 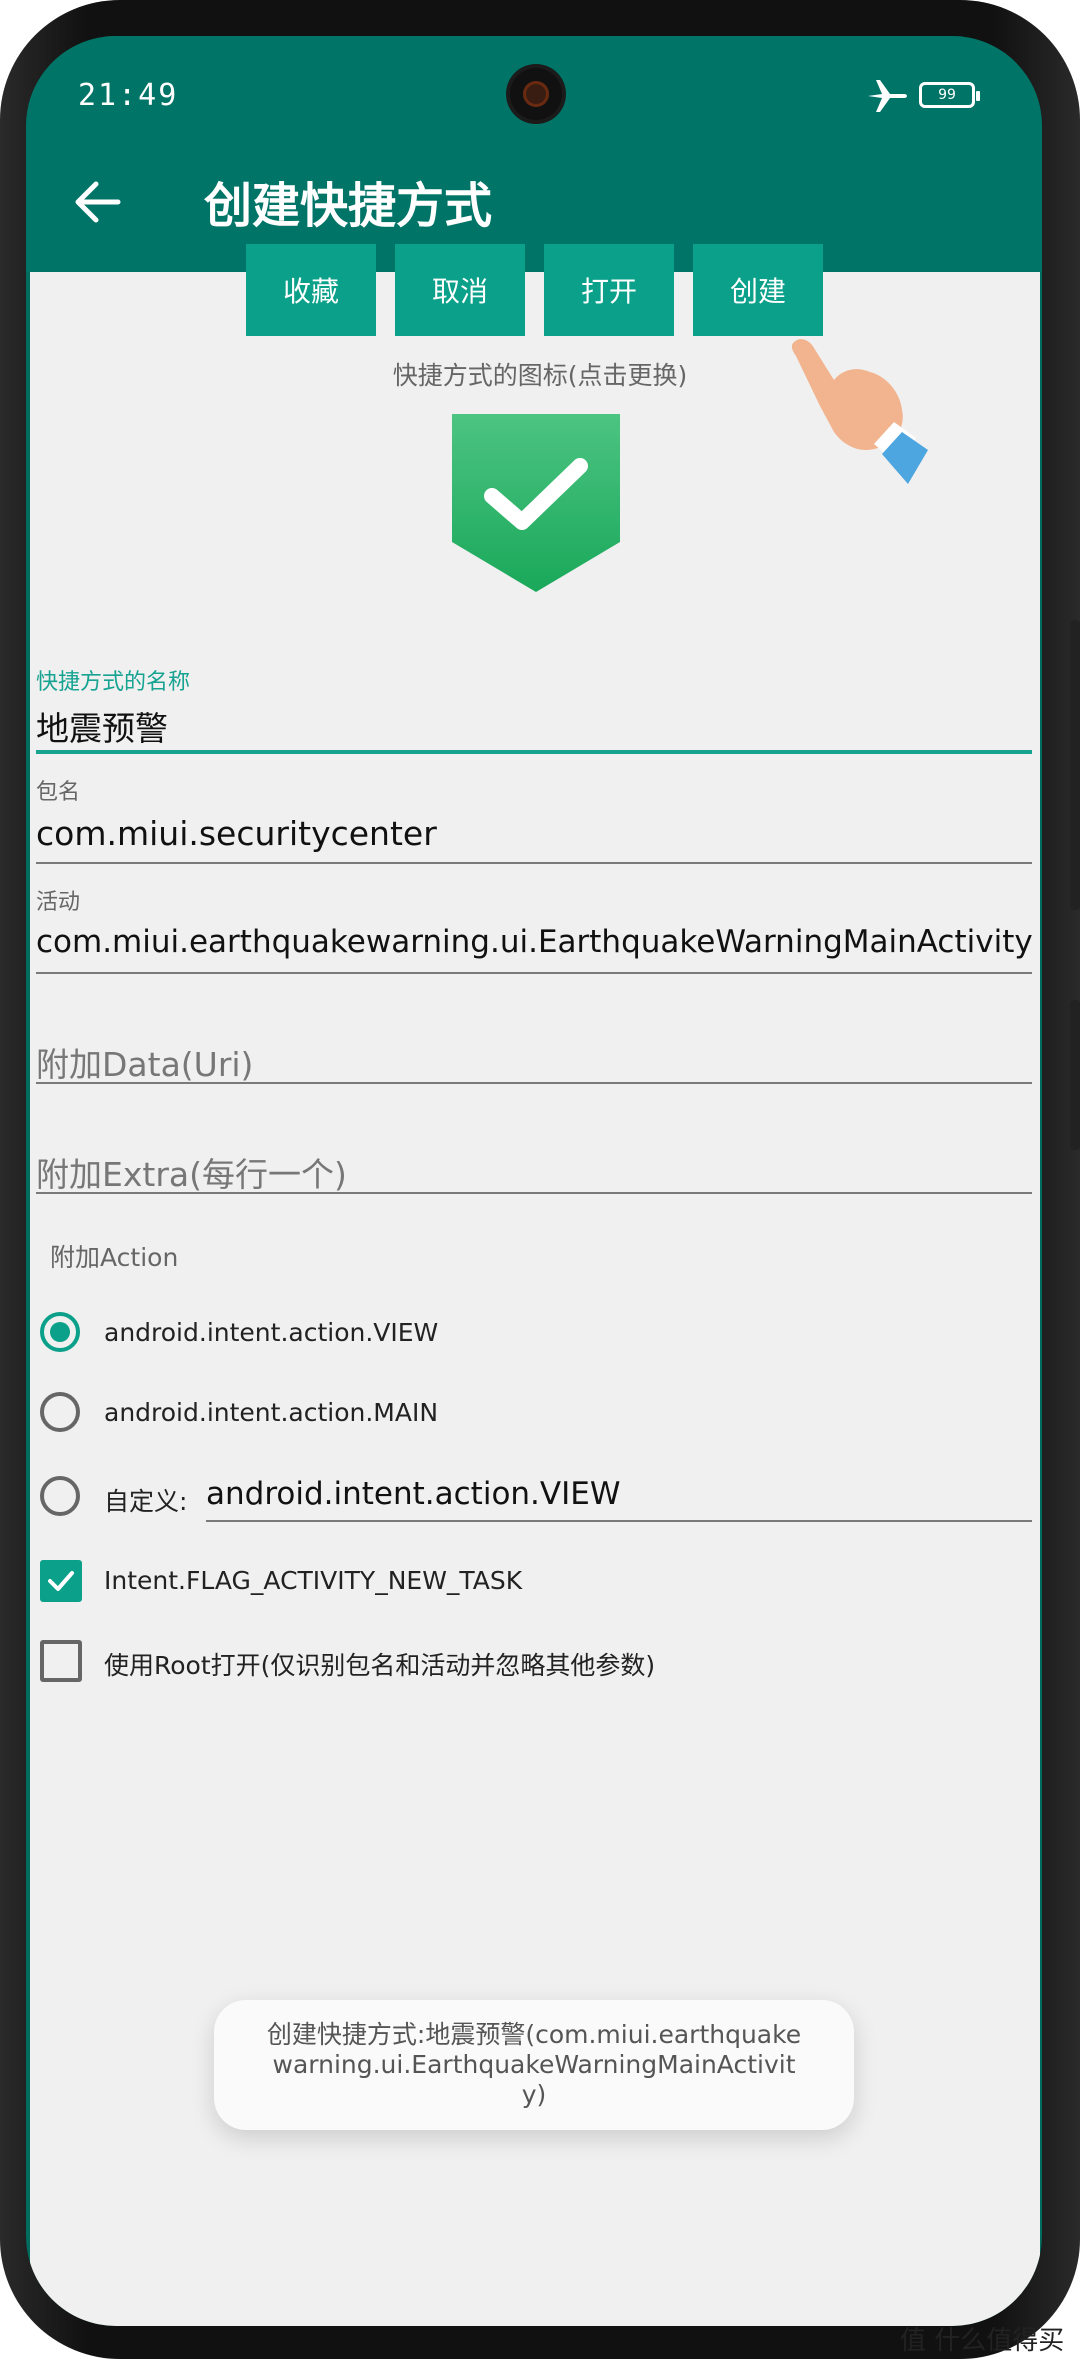 What do you see at coordinates (534, 726) in the screenshot?
I see `shortcut-name-input: 地震预警` at bounding box center [534, 726].